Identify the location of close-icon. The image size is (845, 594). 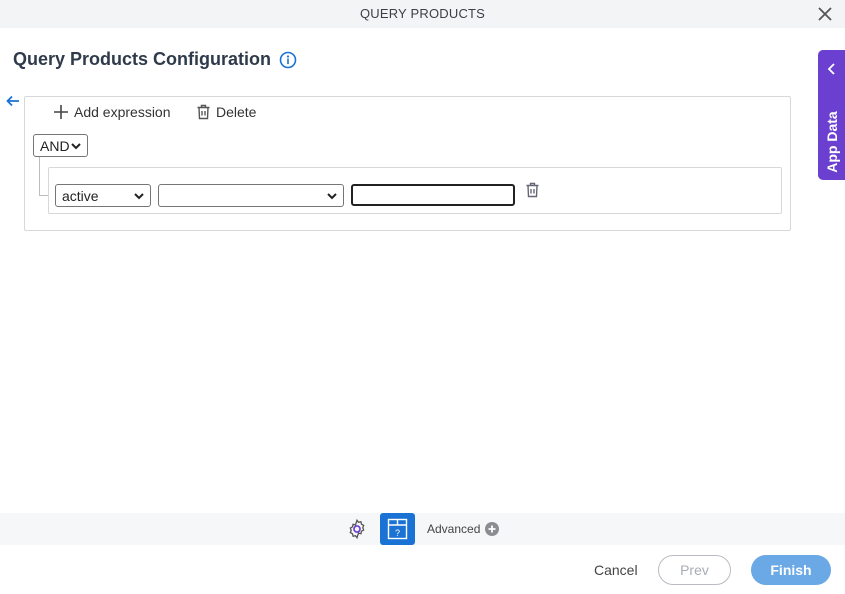
(825, 14).